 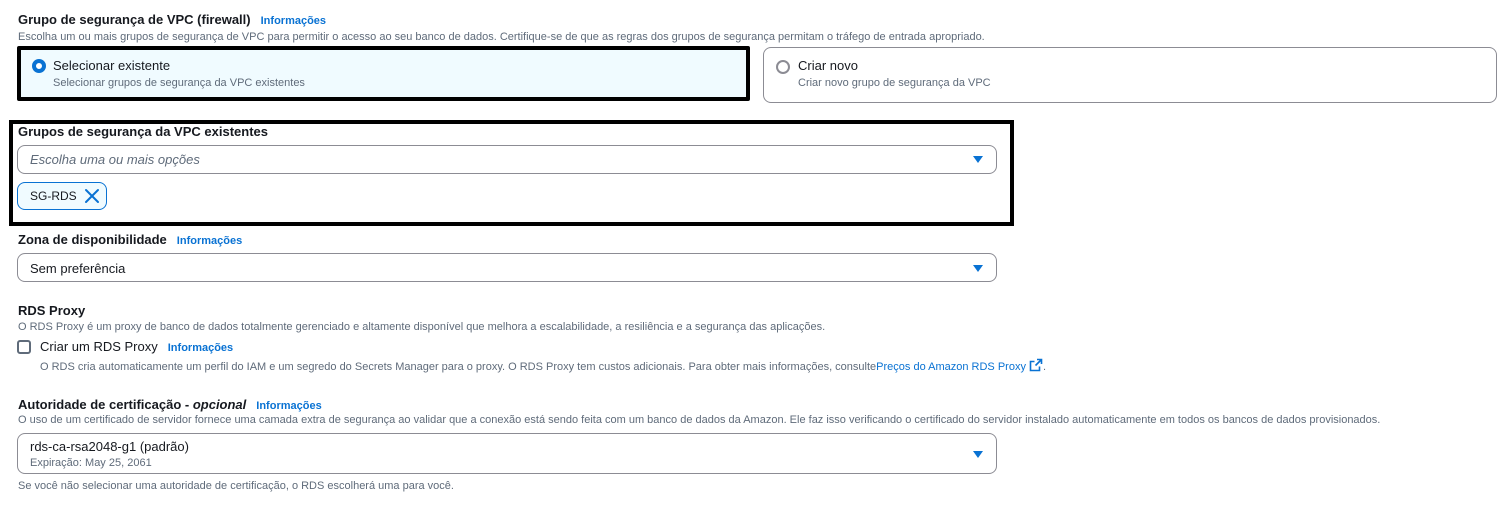 What do you see at coordinates (200, 348) in the screenshot?
I see `rds-proxy-info-link: Informações` at bounding box center [200, 348].